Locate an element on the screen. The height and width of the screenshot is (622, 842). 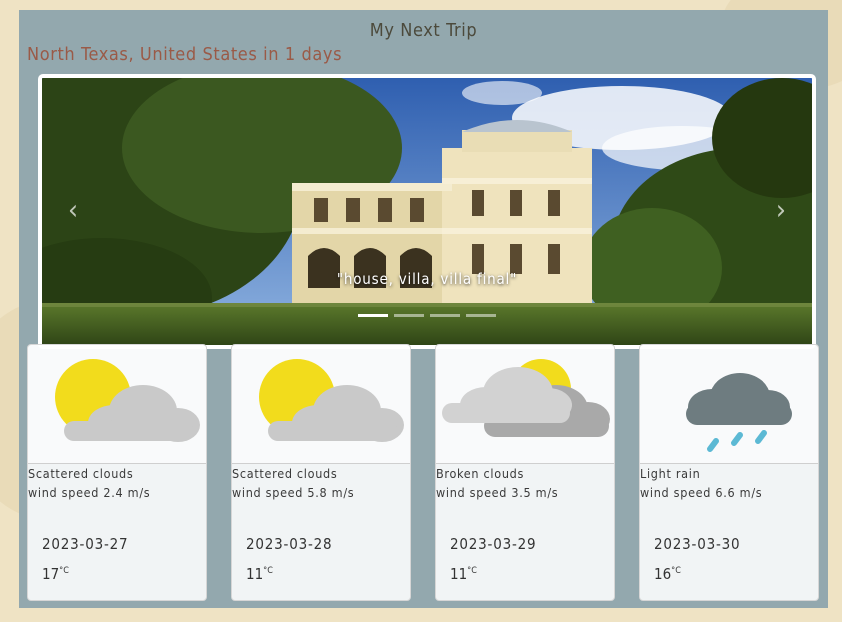
destination-heading: North Texas, United States in 1 days is located at coordinates (185, 54).